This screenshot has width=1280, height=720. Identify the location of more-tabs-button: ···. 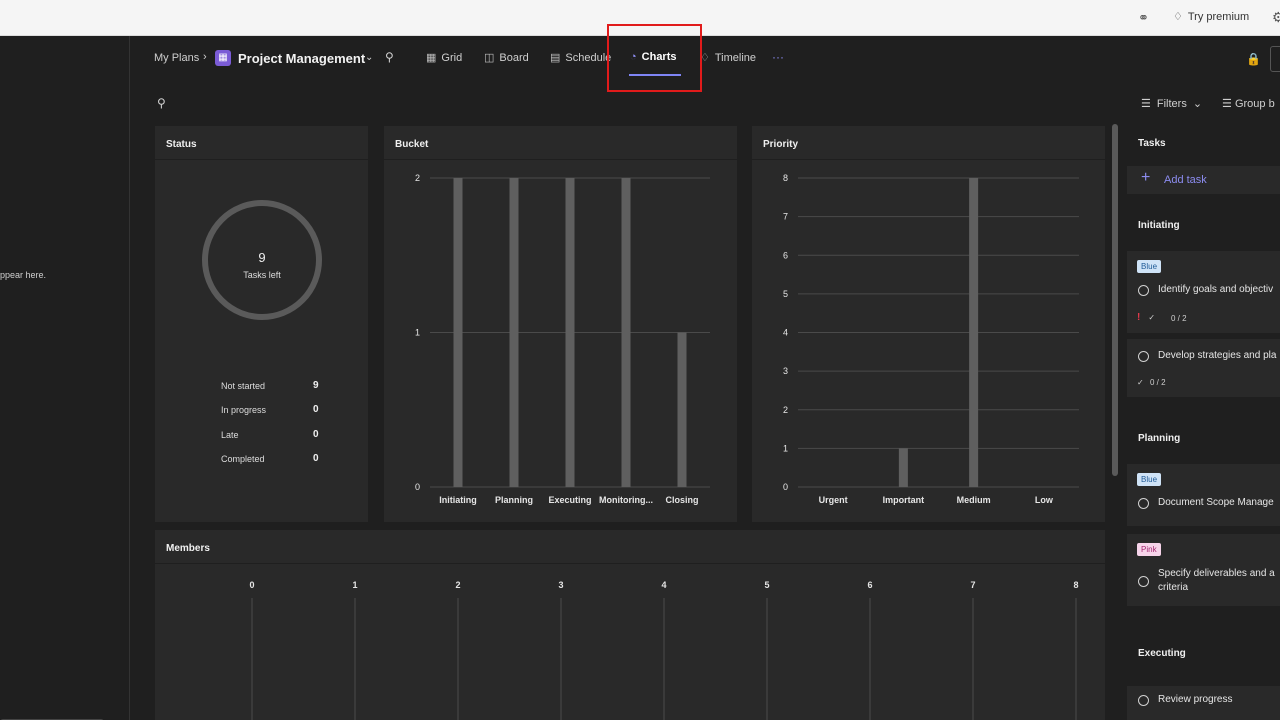
(778, 57).